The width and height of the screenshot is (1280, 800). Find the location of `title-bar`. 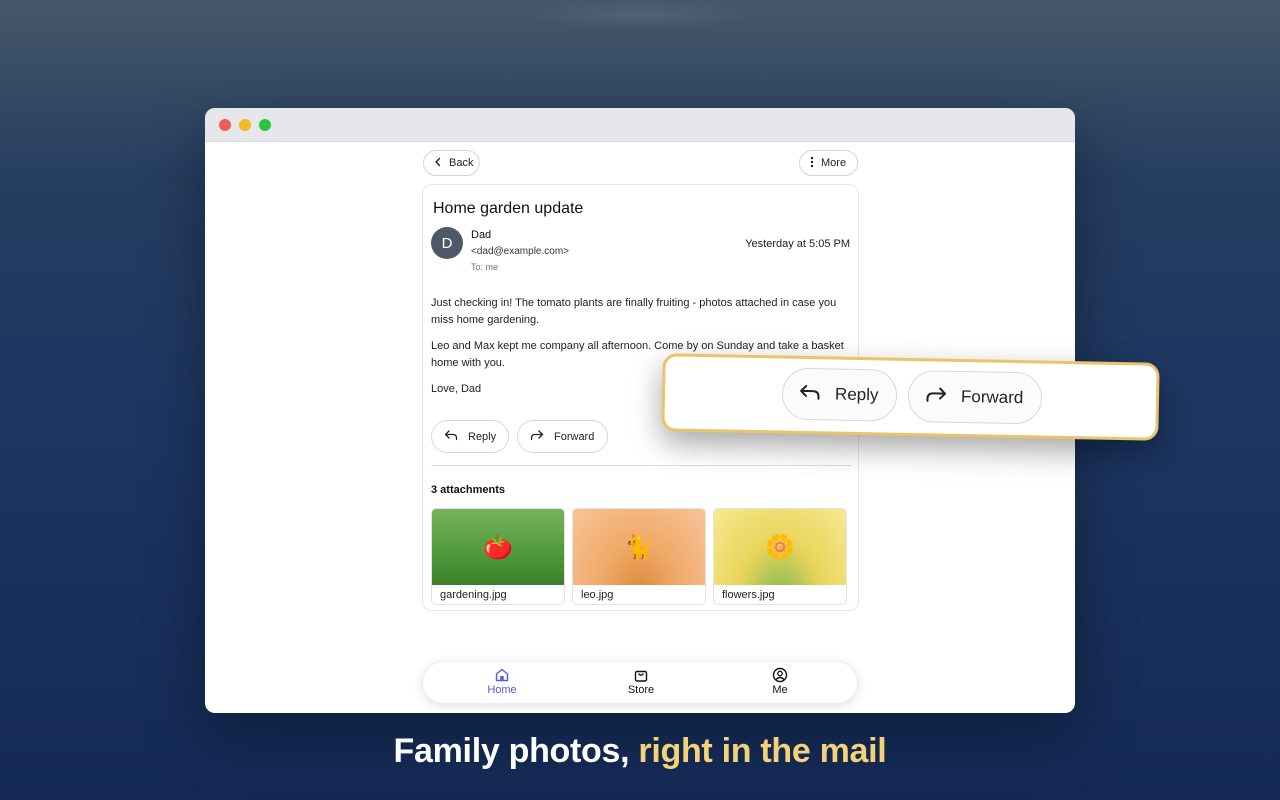

title-bar is located at coordinates (640, 125).